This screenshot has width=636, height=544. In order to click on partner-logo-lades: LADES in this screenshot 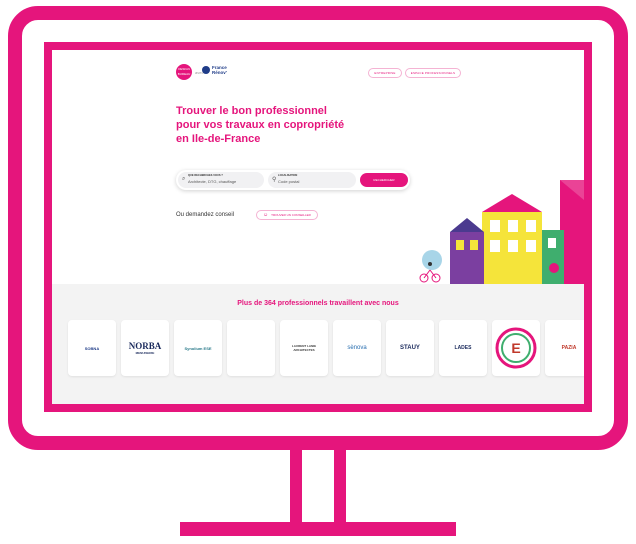, I will do `click(463, 348)`.